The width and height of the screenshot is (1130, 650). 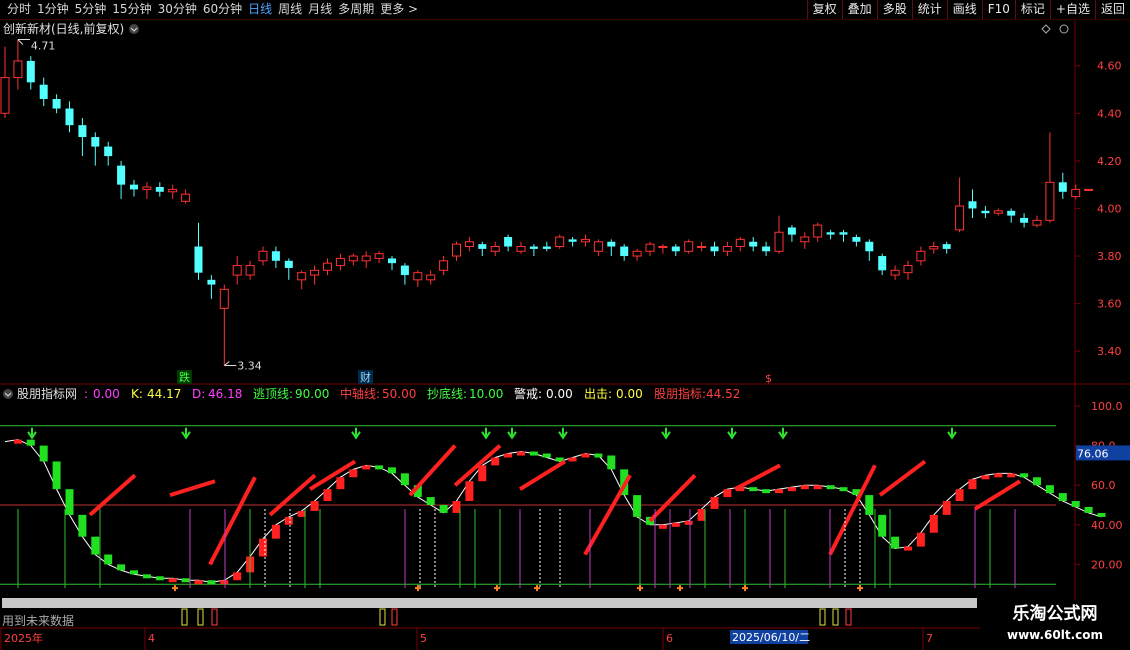 I want to click on date-label: 2025年, so click(x=23, y=638).